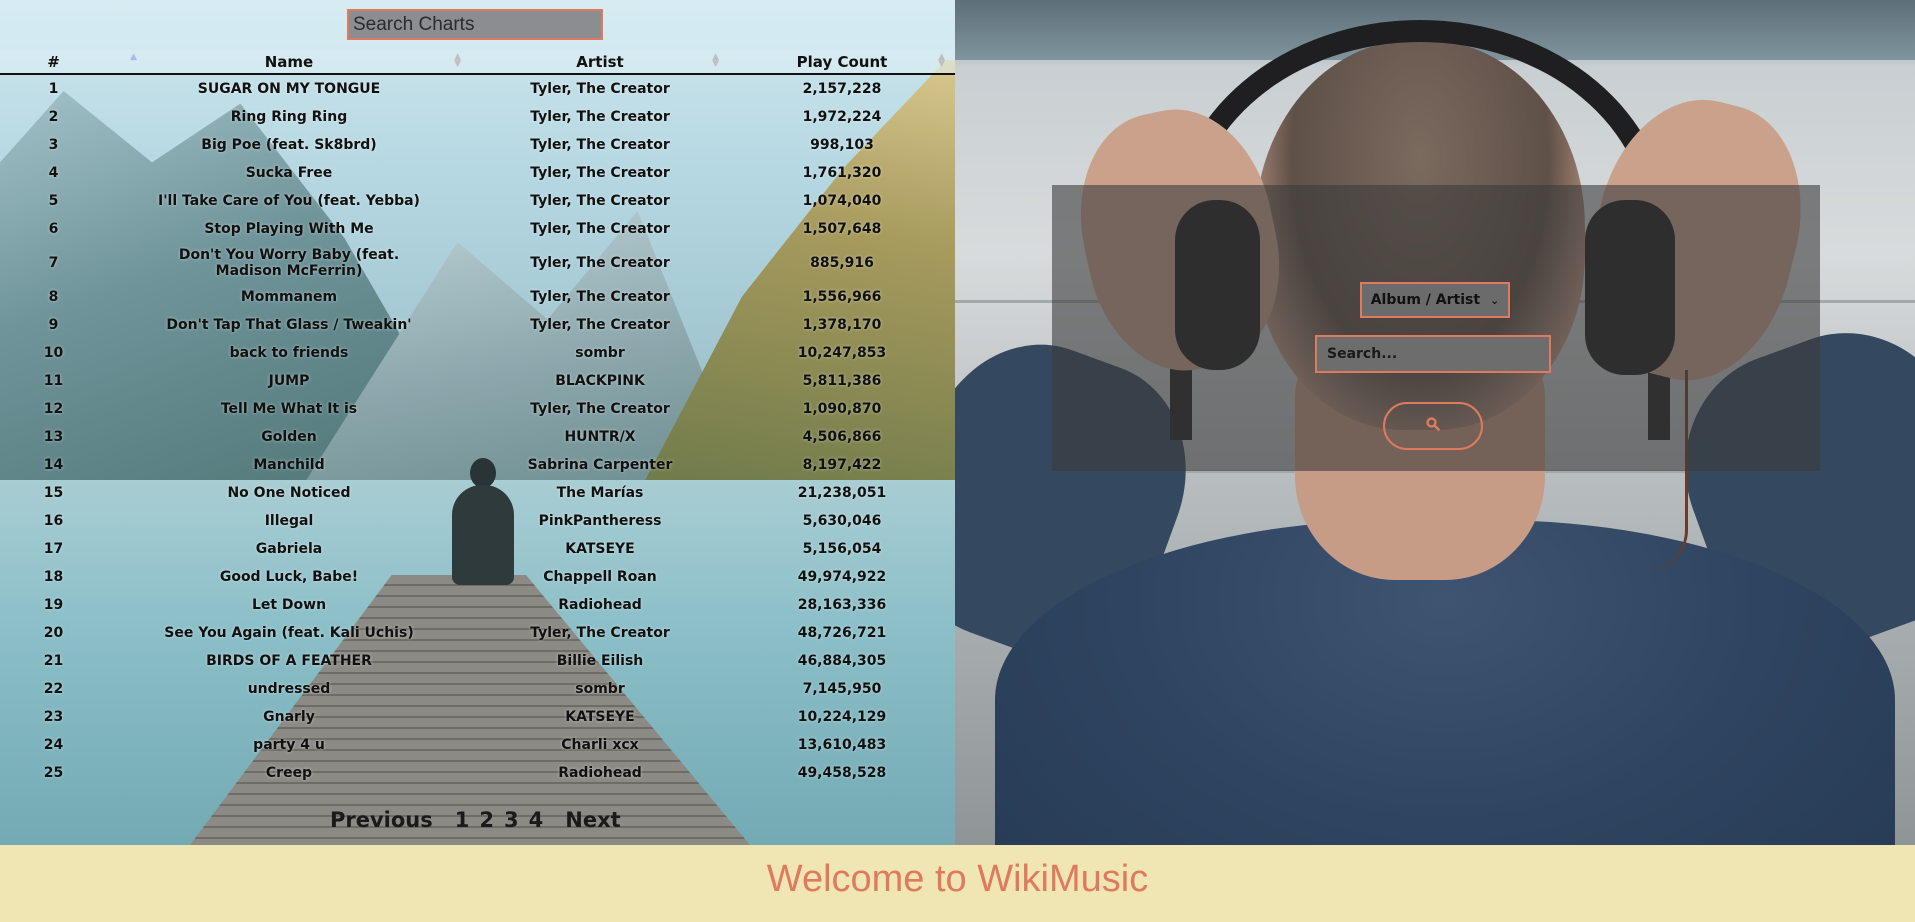 The image size is (1915, 922). Describe the element at coordinates (842, 353) in the screenshot. I see `play-count-cell: 10,247,853` at that location.